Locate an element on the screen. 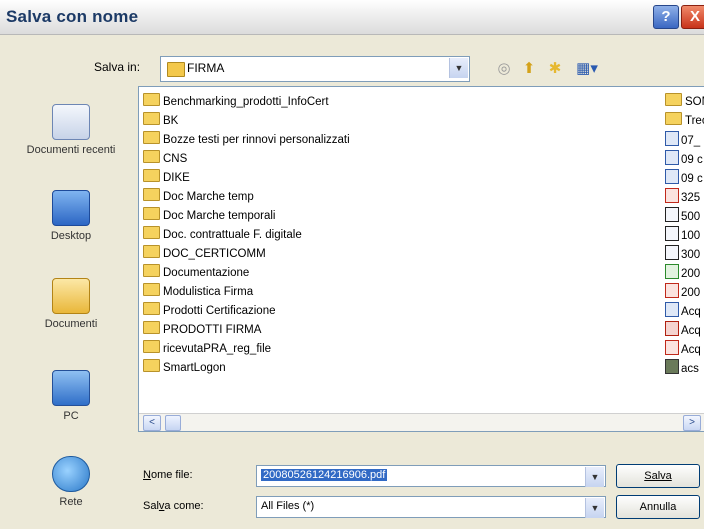  place-pc: PC is located at coordinates (71, 396).